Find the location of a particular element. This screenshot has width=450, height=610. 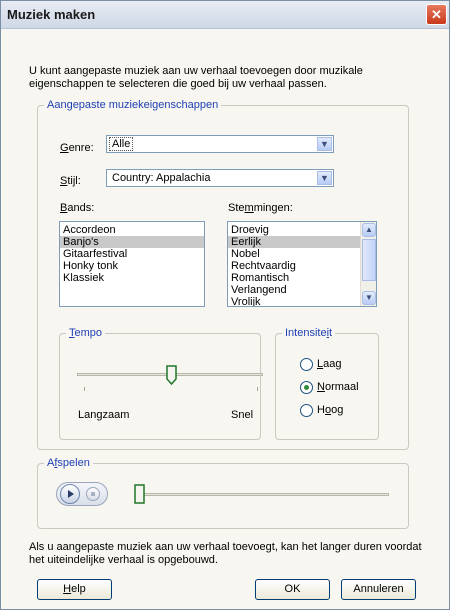

stop-icon is located at coordinates (93, 494).